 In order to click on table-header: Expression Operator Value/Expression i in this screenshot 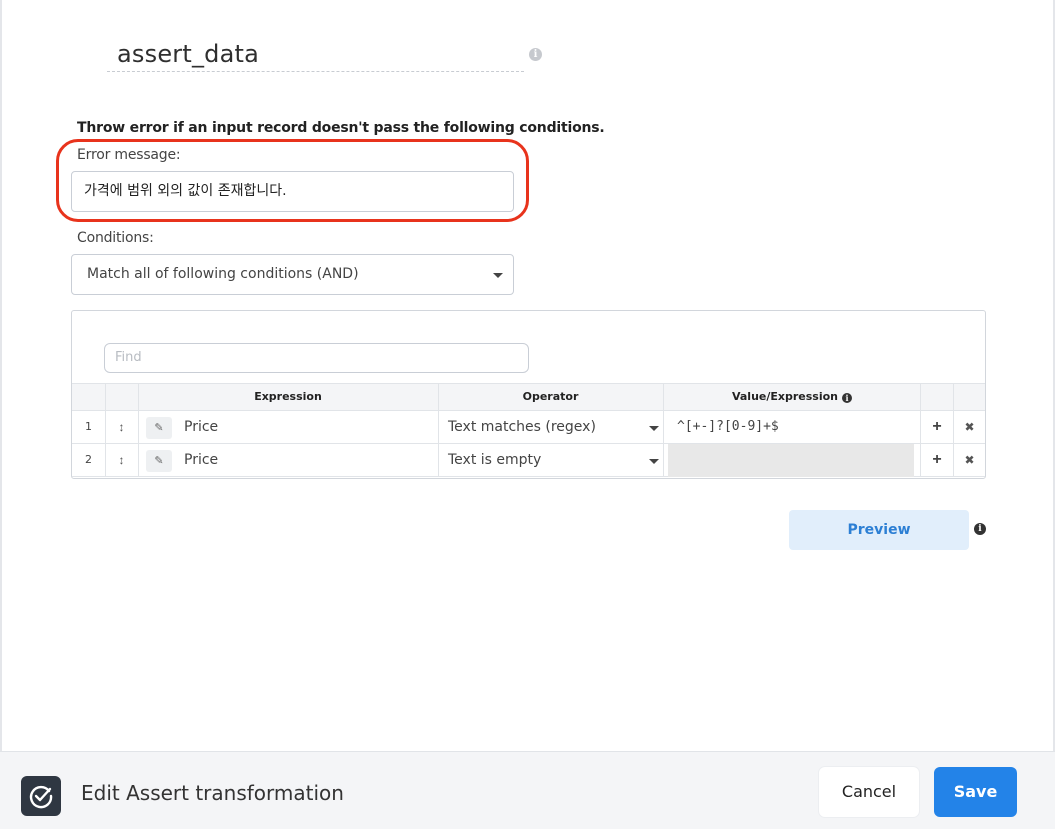, I will do `click(528, 397)`.